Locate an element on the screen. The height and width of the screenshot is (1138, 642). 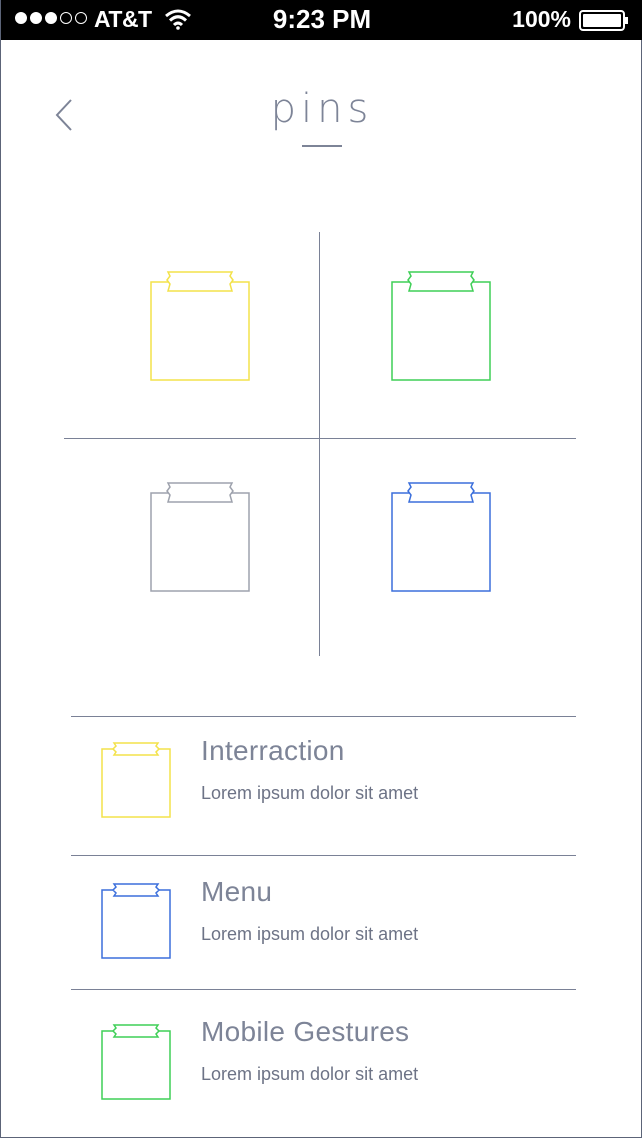
list-item-interraction: Interraction Lorem ipsum dolor sit amet is located at coordinates (323, 786).